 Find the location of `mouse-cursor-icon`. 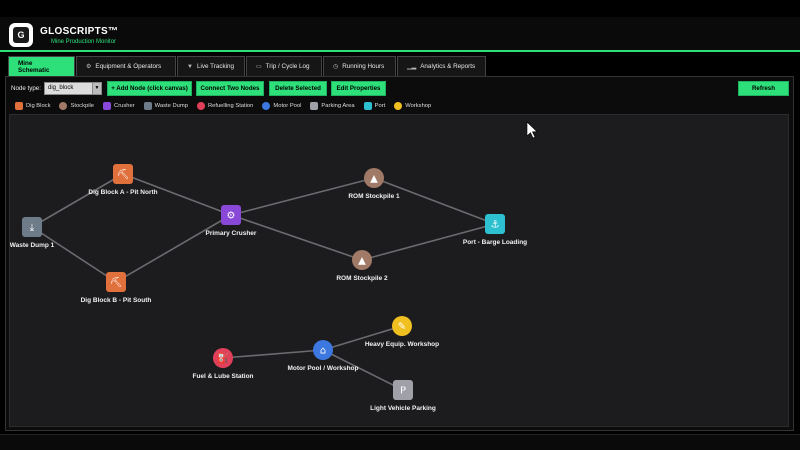

mouse-cursor-icon is located at coordinates (532, 130).